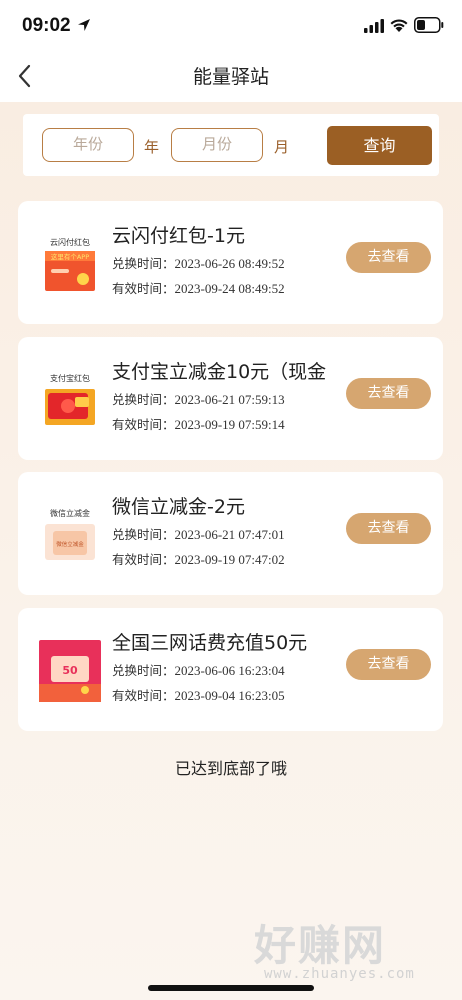 The image size is (462, 1000). What do you see at coordinates (210, 643) in the screenshot?
I see `card-title: 全国三网话费充值50元` at bounding box center [210, 643].